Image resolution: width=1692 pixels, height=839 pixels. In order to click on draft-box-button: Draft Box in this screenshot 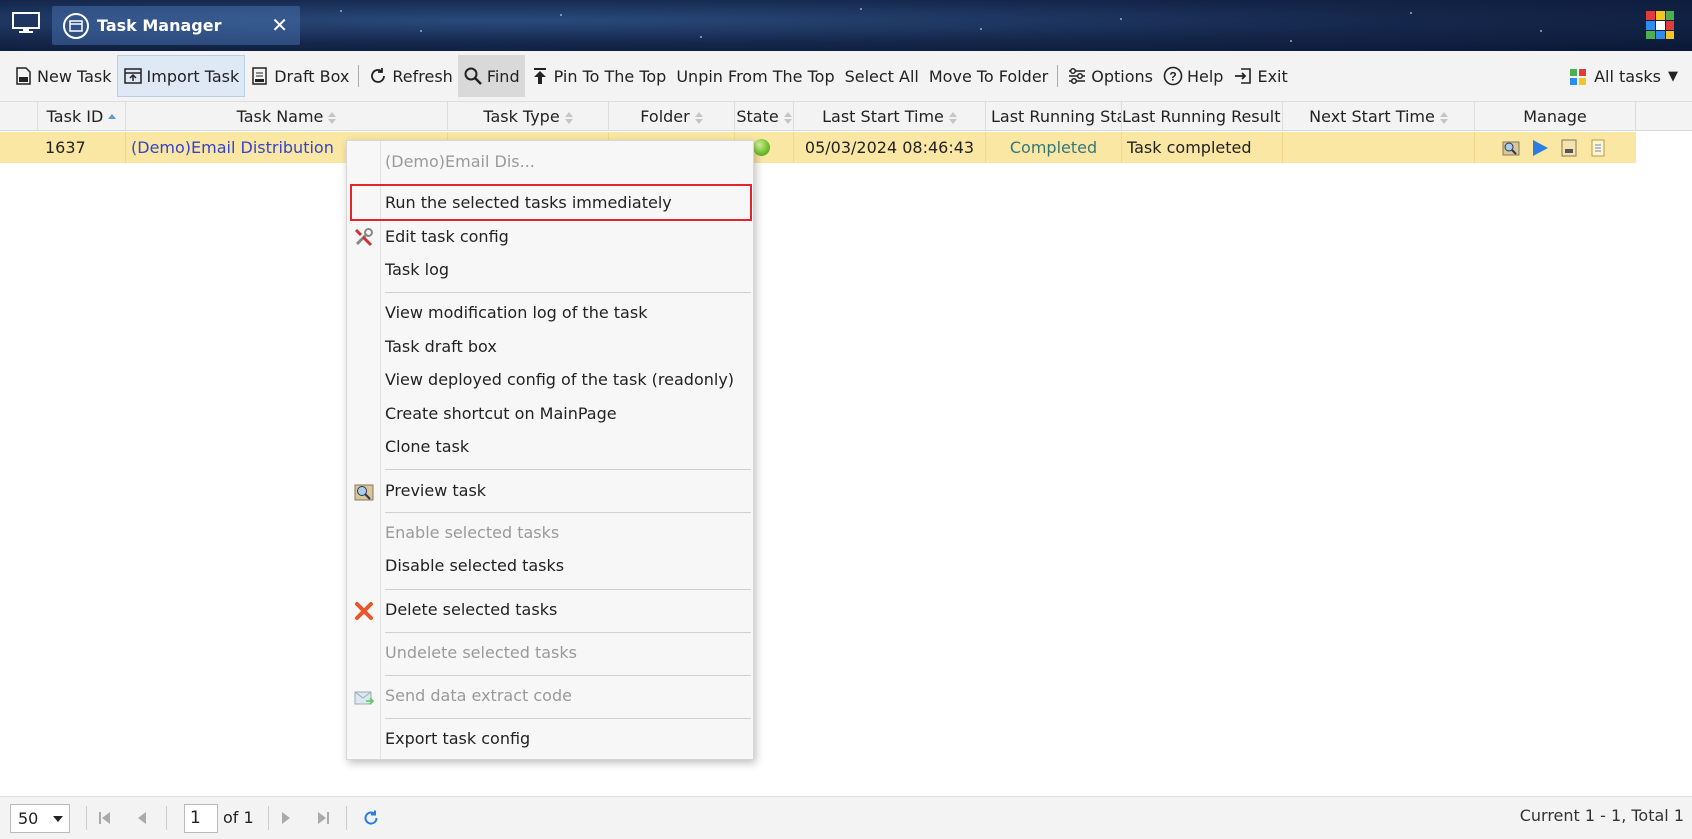, I will do `click(299, 76)`.